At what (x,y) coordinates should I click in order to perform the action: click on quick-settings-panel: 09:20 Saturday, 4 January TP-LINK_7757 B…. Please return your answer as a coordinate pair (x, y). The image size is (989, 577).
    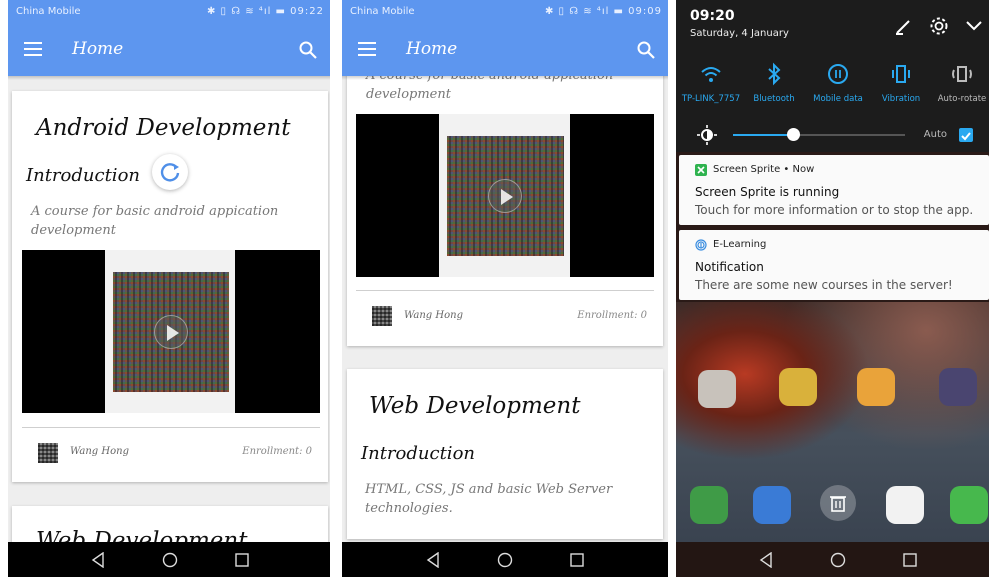
    Looking at the image, I should click on (832, 76).